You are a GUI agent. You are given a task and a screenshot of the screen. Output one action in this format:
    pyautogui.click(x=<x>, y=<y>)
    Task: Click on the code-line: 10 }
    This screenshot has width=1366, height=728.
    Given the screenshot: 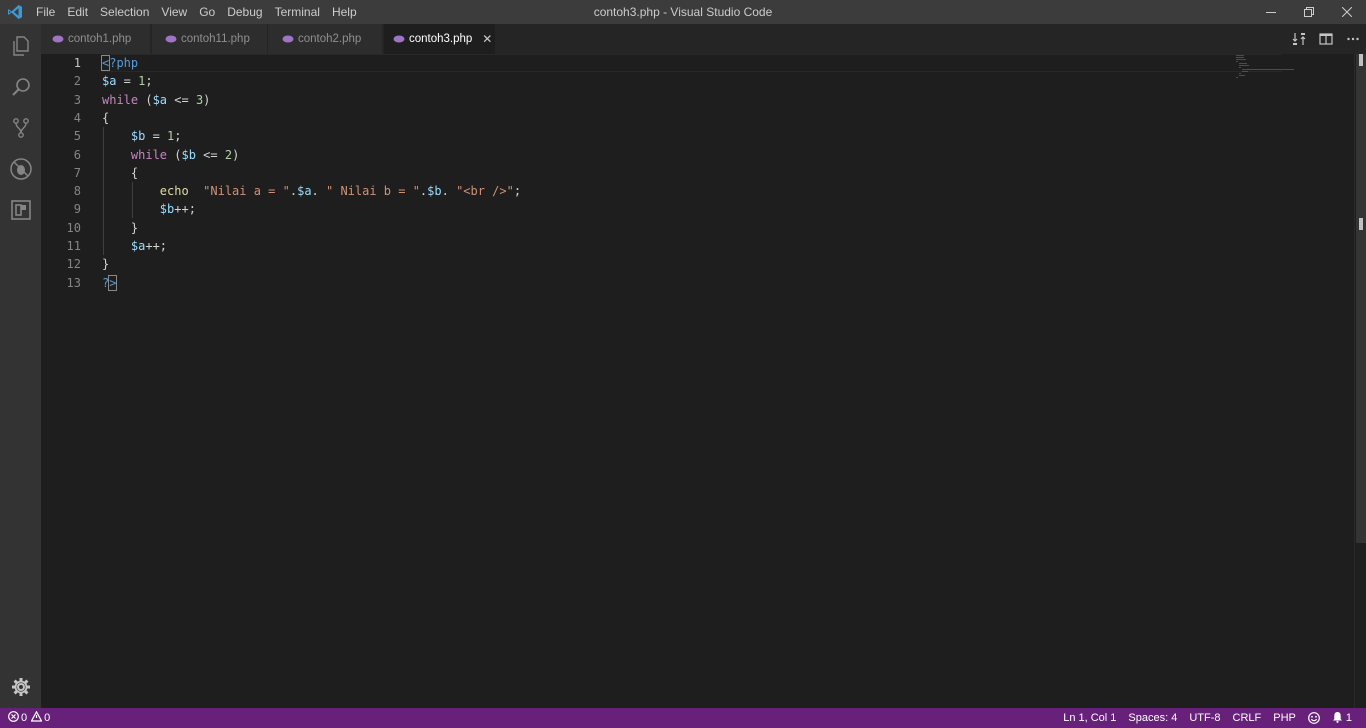 What is the action you would take?
    pyautogui.click(x=641, y=228)
    